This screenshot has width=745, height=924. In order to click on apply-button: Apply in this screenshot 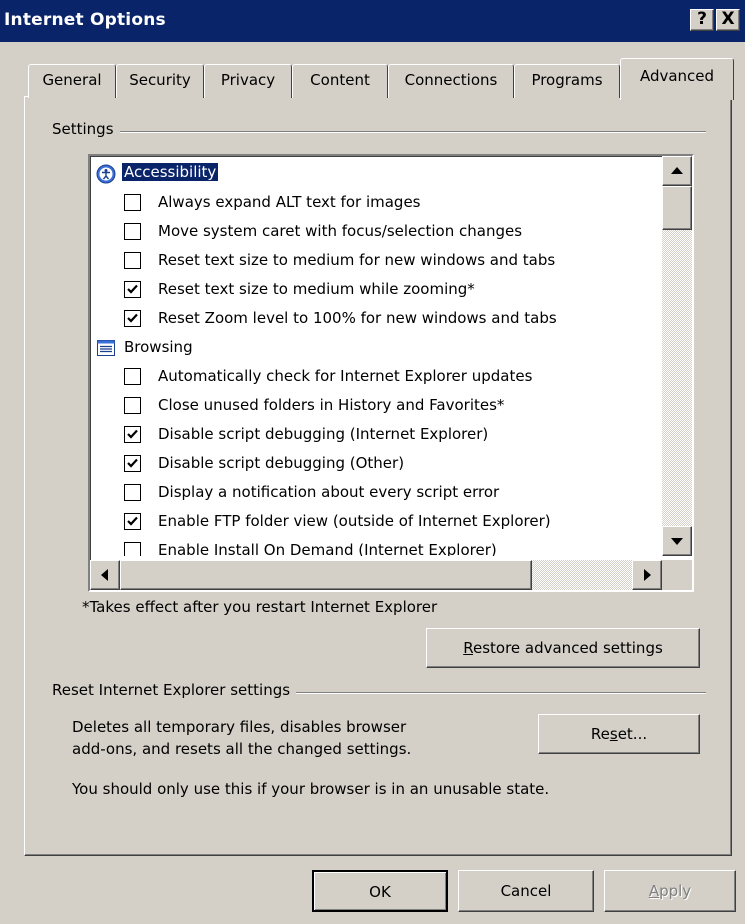, I will do `click(670, 891)`.